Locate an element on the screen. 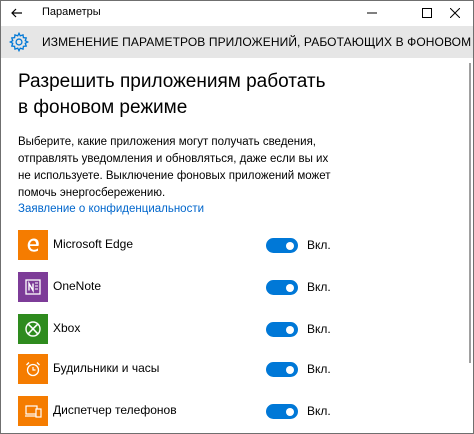  app-row-microsoft-edge: Microsoft Edge Вкл. is located at coordinates (238, 245).